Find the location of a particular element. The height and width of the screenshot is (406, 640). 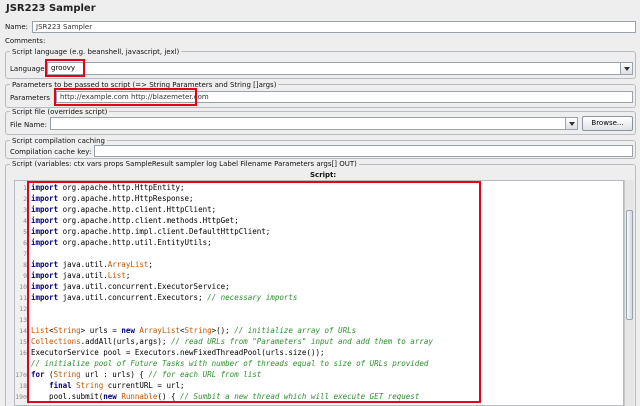

line-number: 8 is located at coordinates (25, 265).